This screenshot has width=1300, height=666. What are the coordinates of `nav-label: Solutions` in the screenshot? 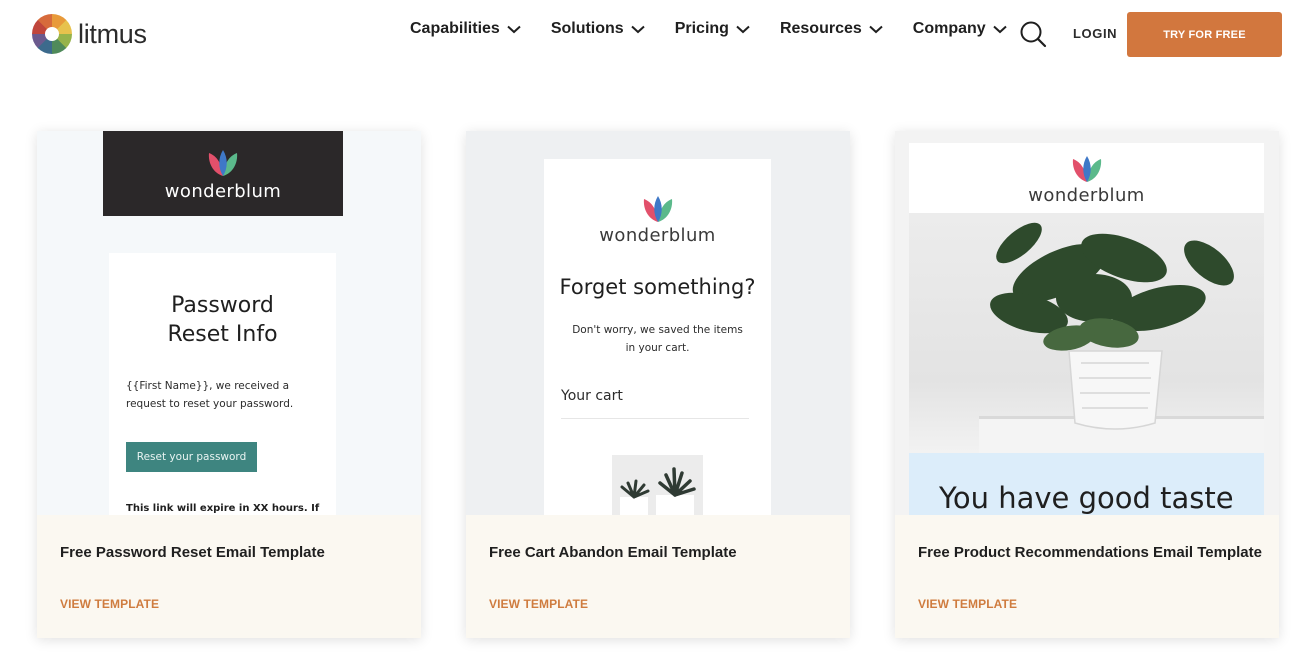 It's located at (587, 28).